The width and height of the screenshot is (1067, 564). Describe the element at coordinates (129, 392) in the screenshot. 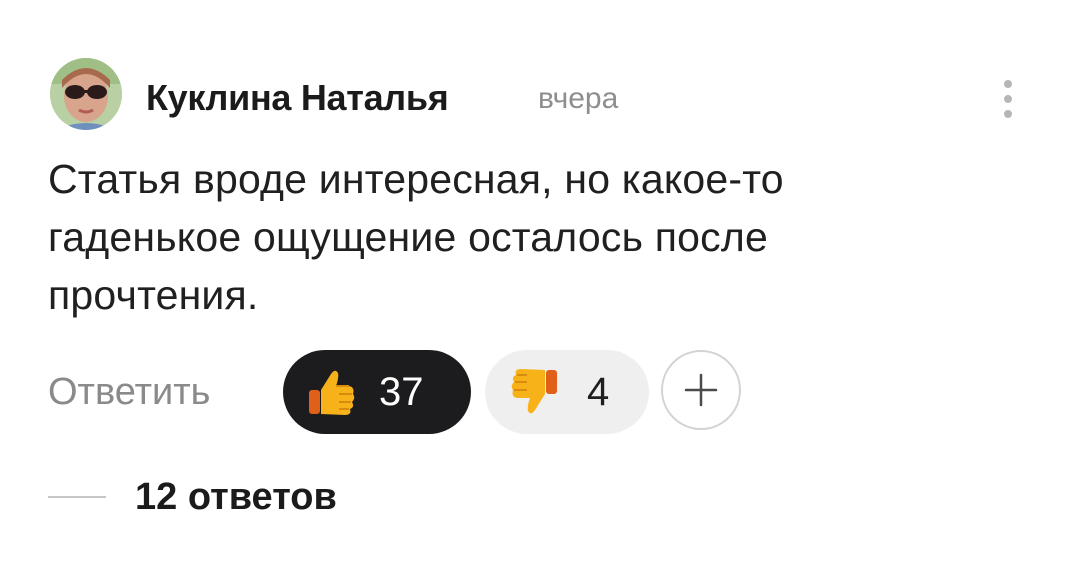

I see `reply-button: Ответить` at that location.